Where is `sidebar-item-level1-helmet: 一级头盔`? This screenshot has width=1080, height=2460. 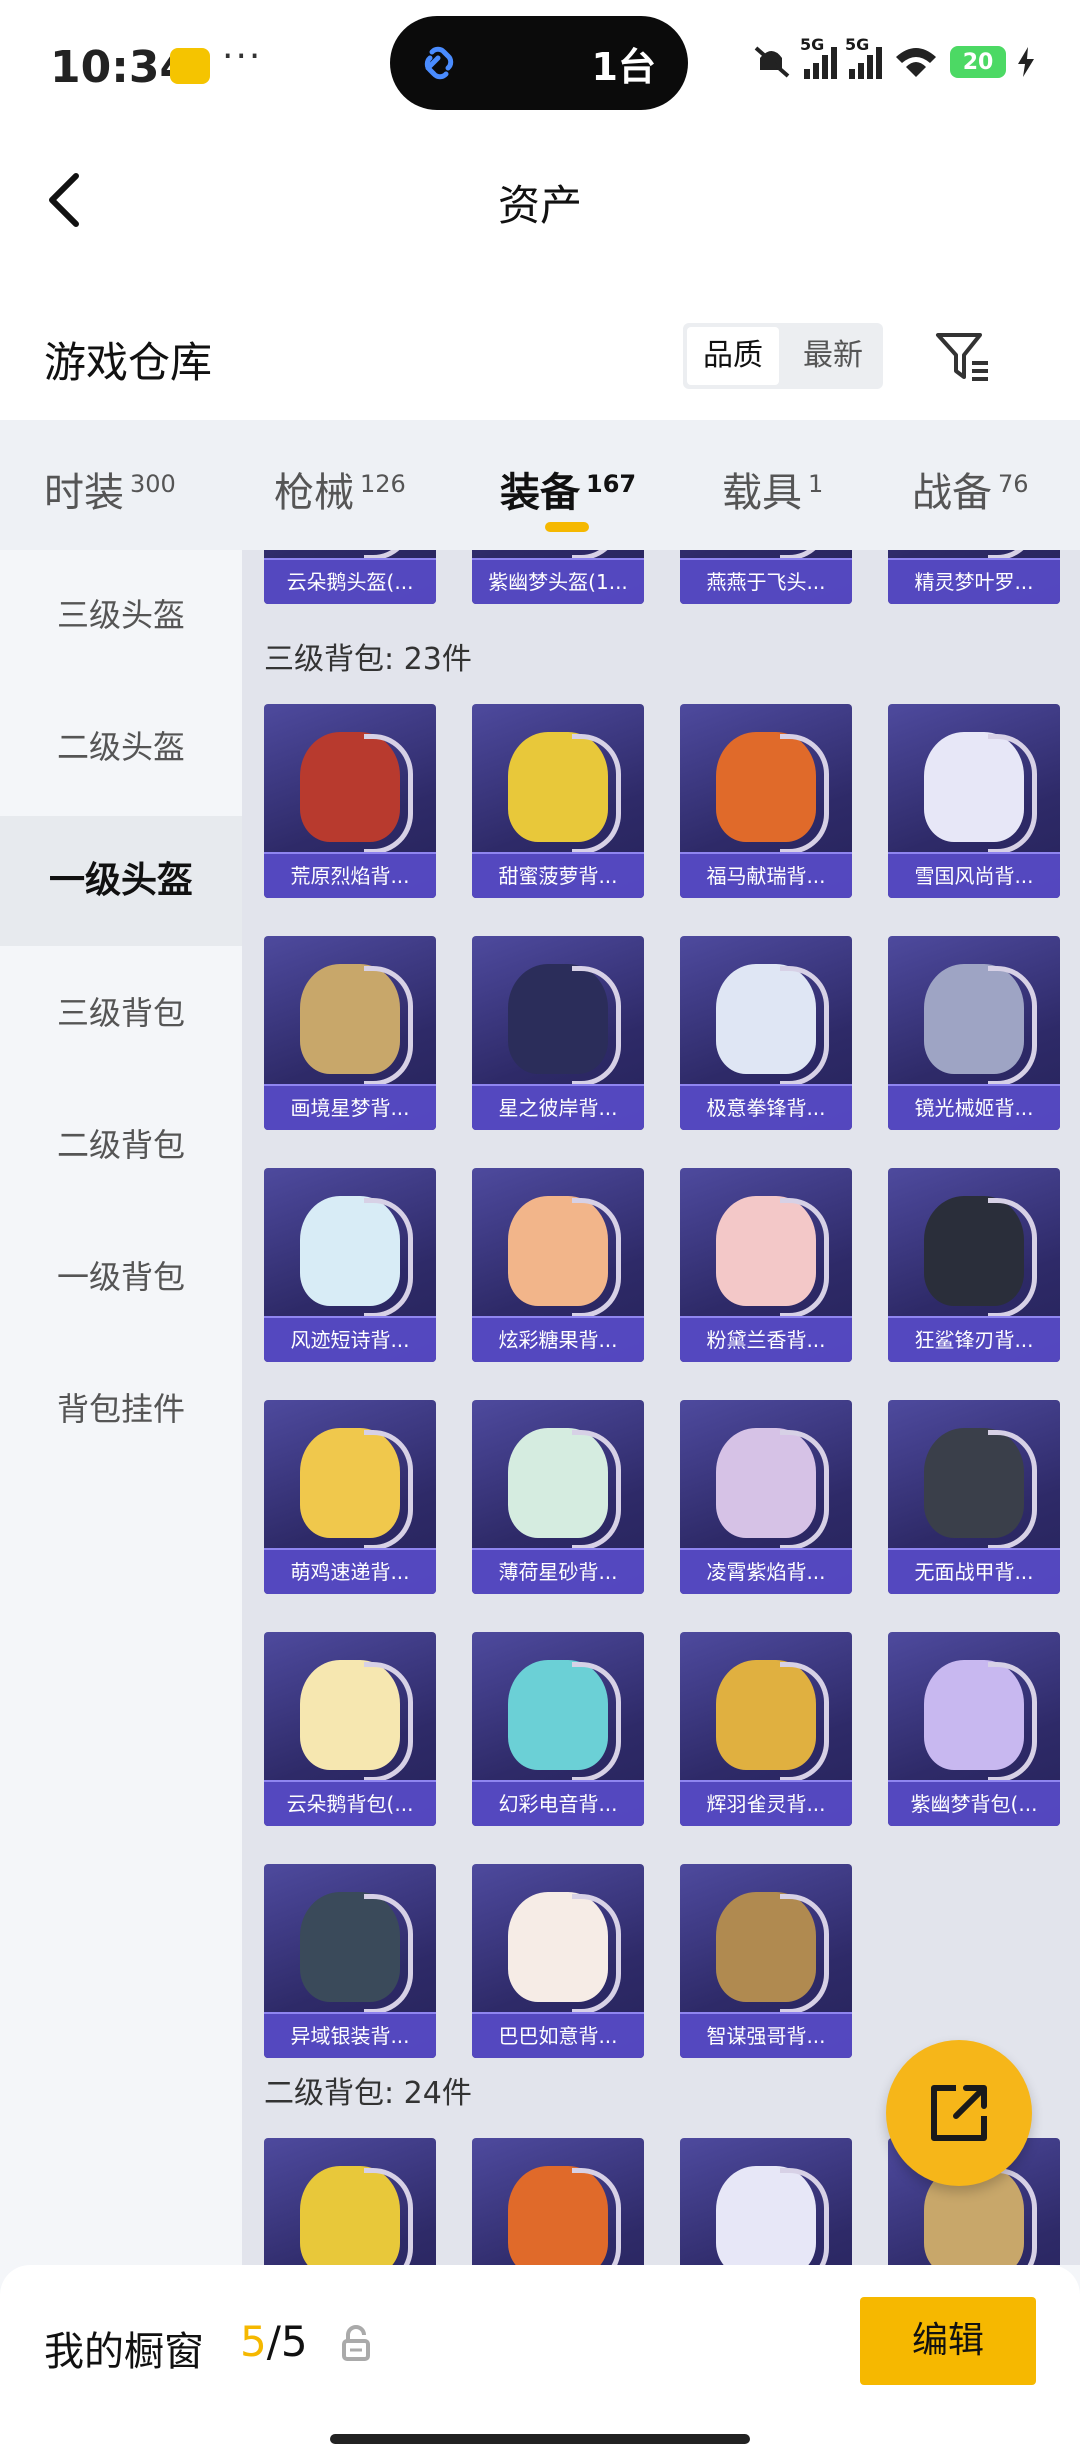
sidebar-item-level1-helmet: 一级头盔 is located at coordinates (121, 881).